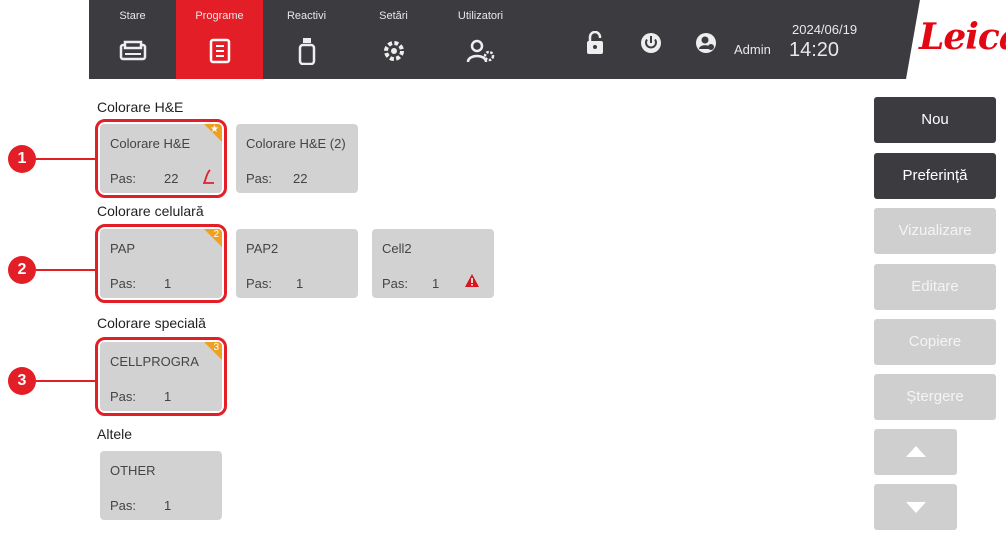 The image size is (1006, 556). Describe the element at coordinates (22, 159) in the screenshot. I see `callout-marker: 1` at that location.